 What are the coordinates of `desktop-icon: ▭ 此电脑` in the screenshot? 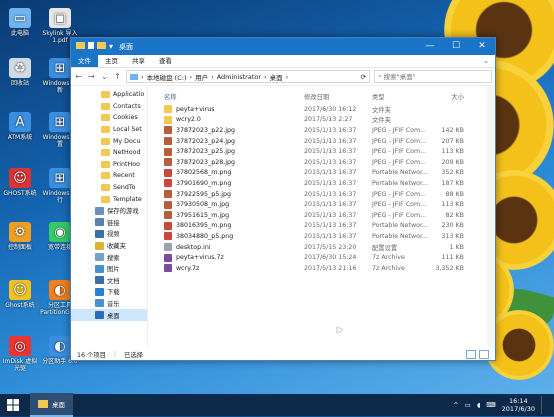 It's located at (20, 22).